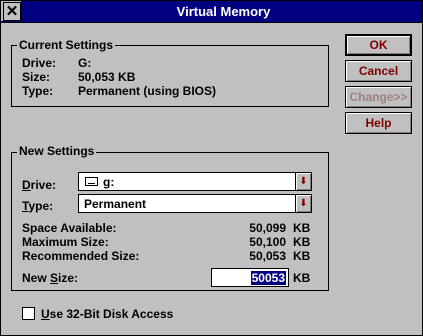  I want to click on current-drive-value: G:, so click(85, 63).